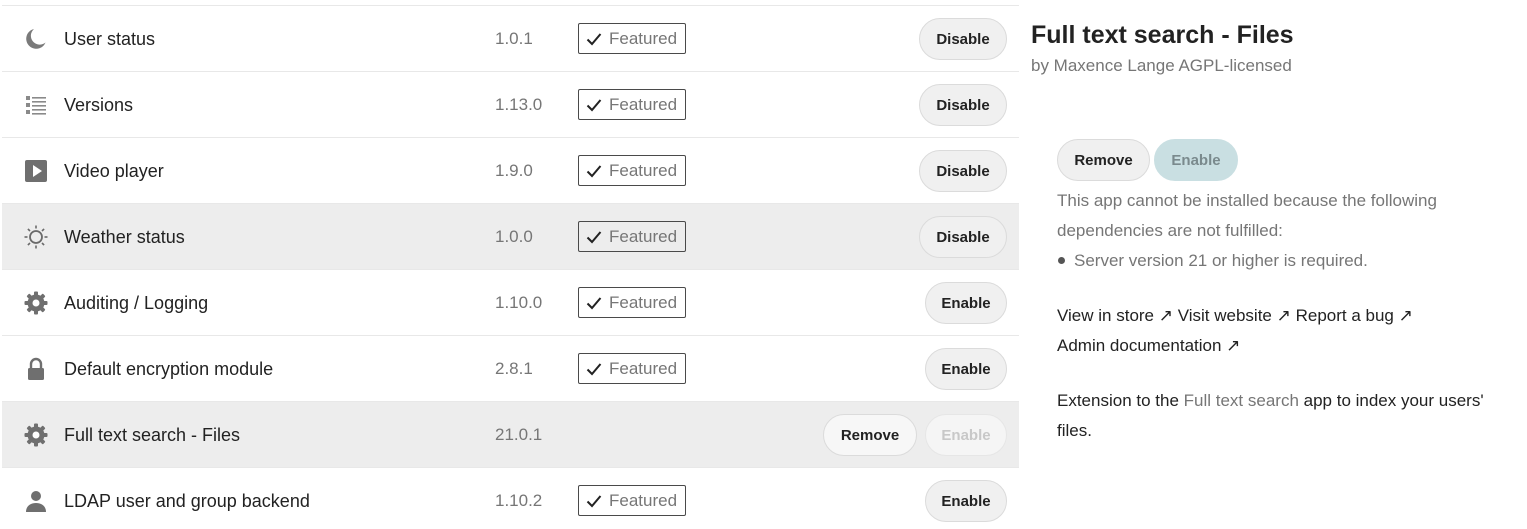  I want to click on details-title: Full text search - Files, so click(1162, 35).